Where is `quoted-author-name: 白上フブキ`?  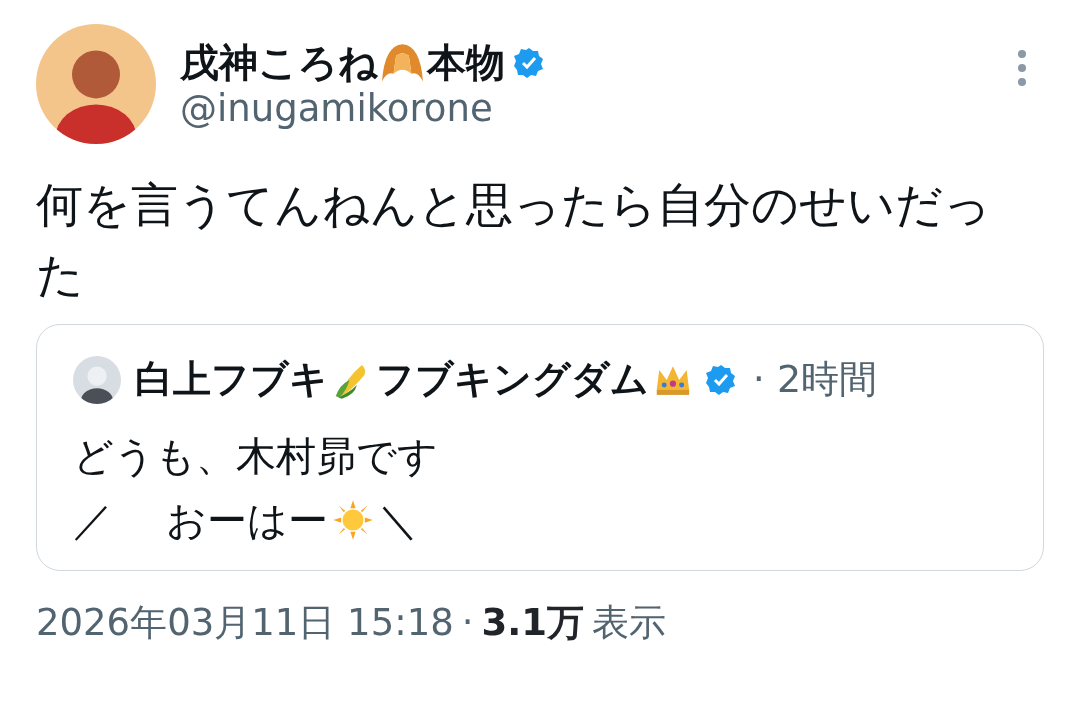 quoted-author-name: 白上フブキ is located at coordinates (231, 379).